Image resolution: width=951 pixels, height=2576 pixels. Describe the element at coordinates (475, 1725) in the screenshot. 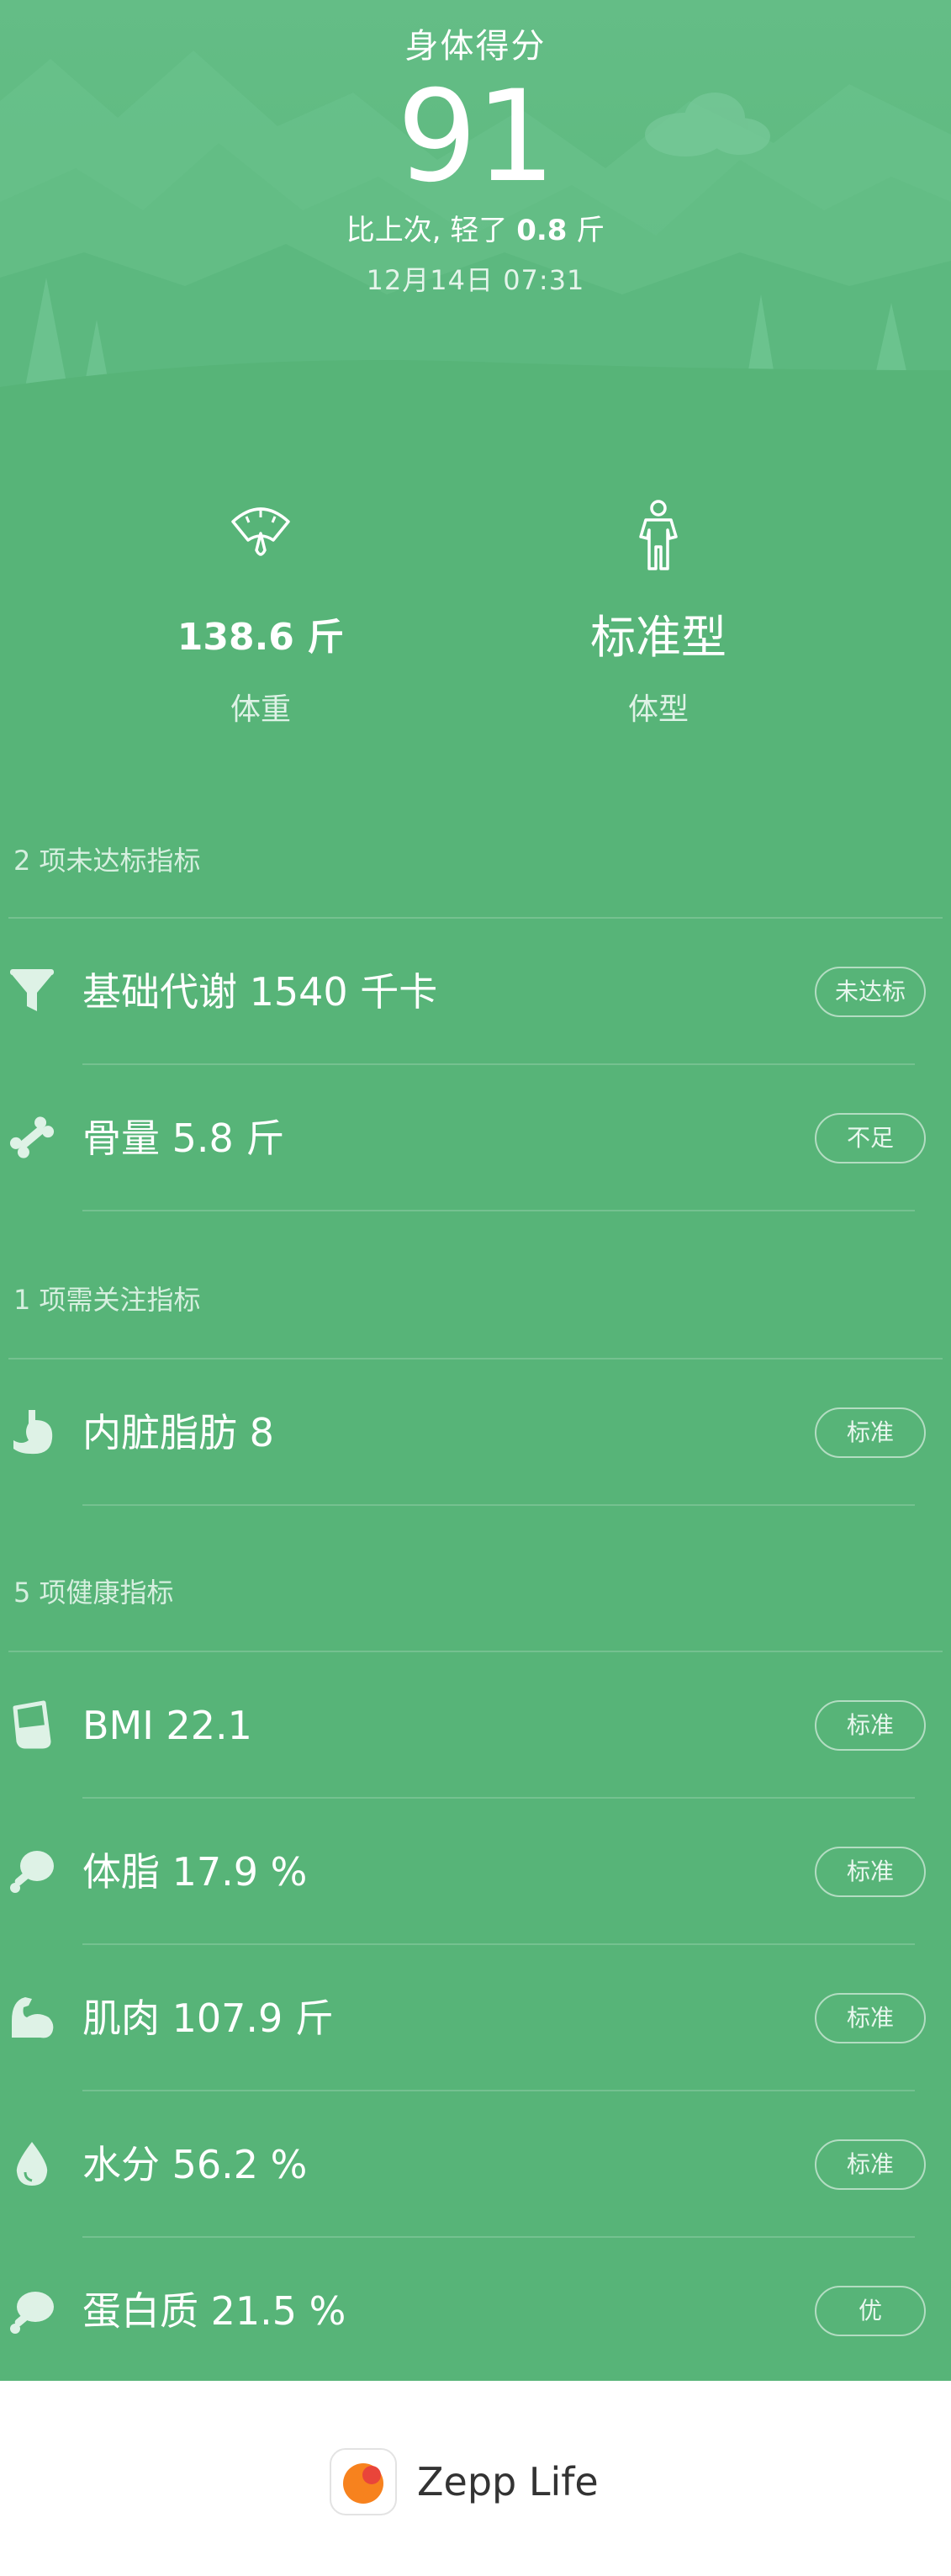

I see `list-item-bmi: BMI 22.1 标准` at that location.